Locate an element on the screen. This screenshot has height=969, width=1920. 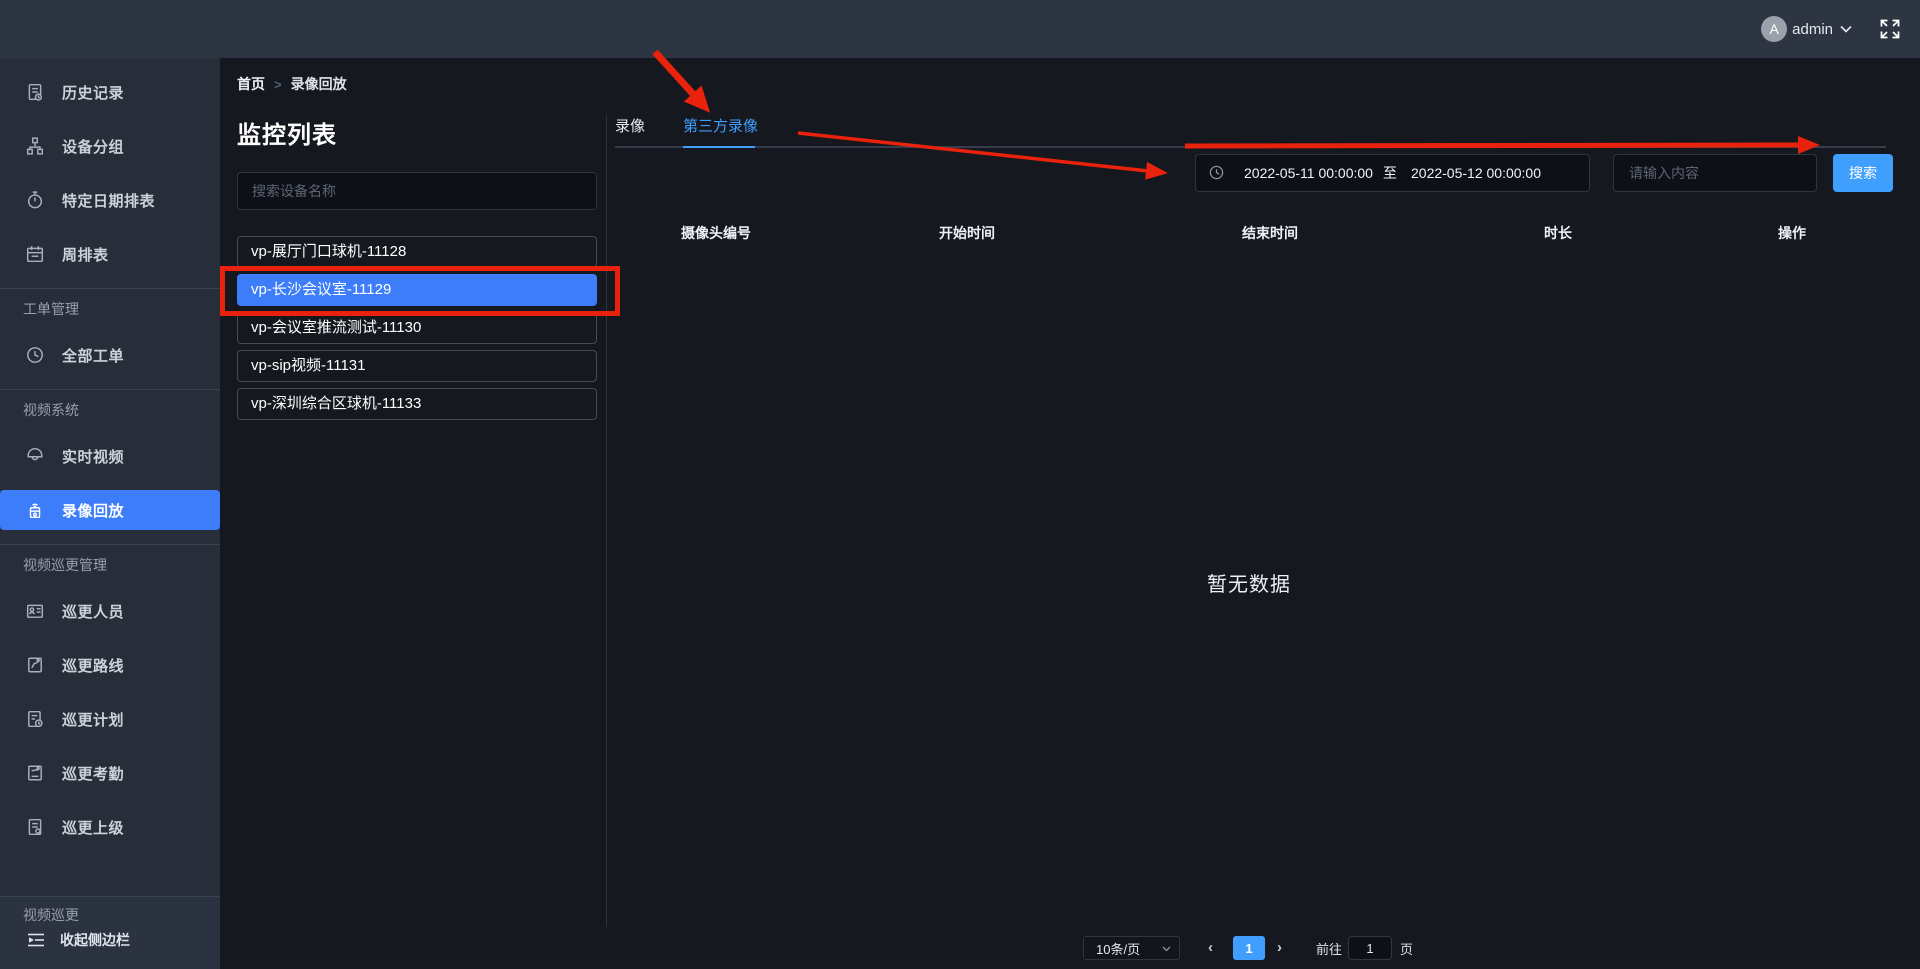
collapse-sidebar-icon is located at coordinates (36, 940).